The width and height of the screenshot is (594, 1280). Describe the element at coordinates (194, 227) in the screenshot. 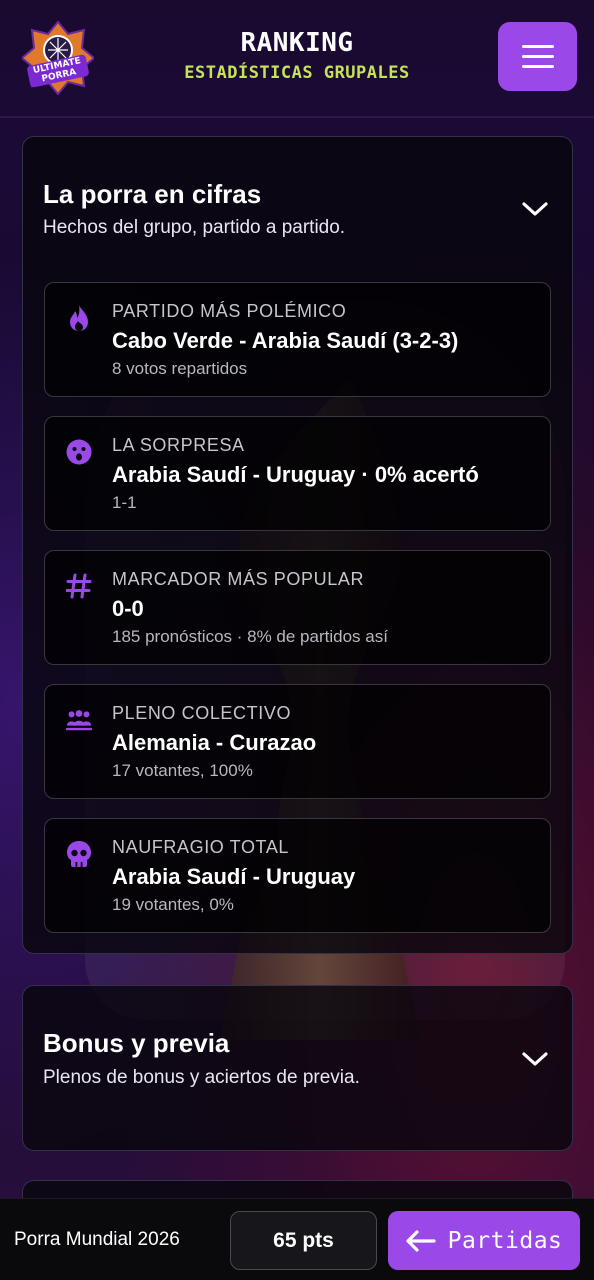

I see `cifras-section-description: Hechos del grupo, partido a partido.` at that location.